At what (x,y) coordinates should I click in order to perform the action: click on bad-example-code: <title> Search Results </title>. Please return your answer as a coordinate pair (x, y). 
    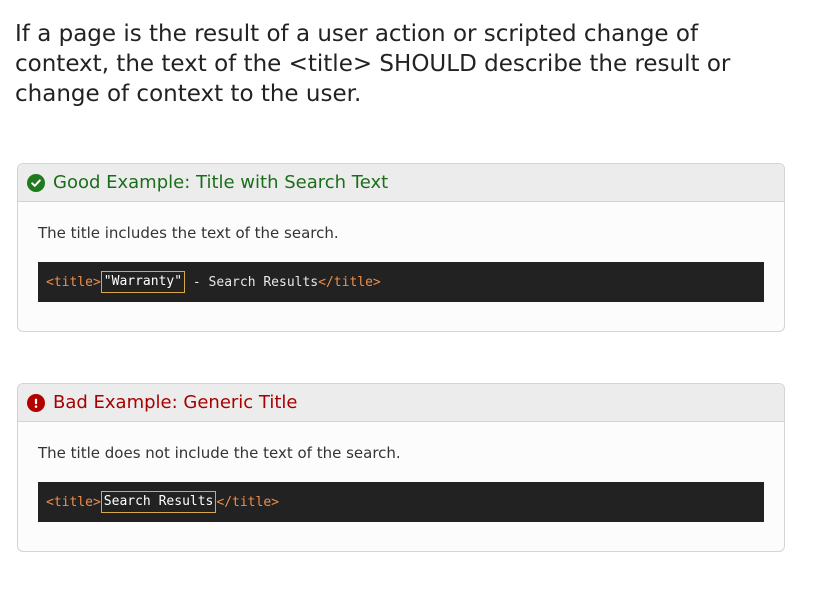
    Looking at the image, I should click on (401, 502).